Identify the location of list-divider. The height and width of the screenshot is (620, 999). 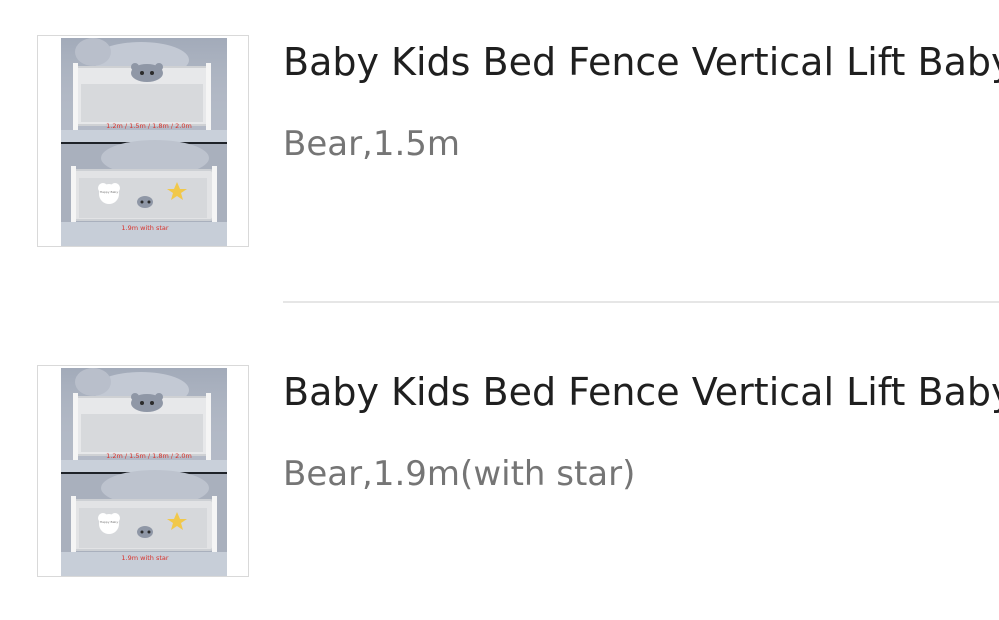
(641, 302).